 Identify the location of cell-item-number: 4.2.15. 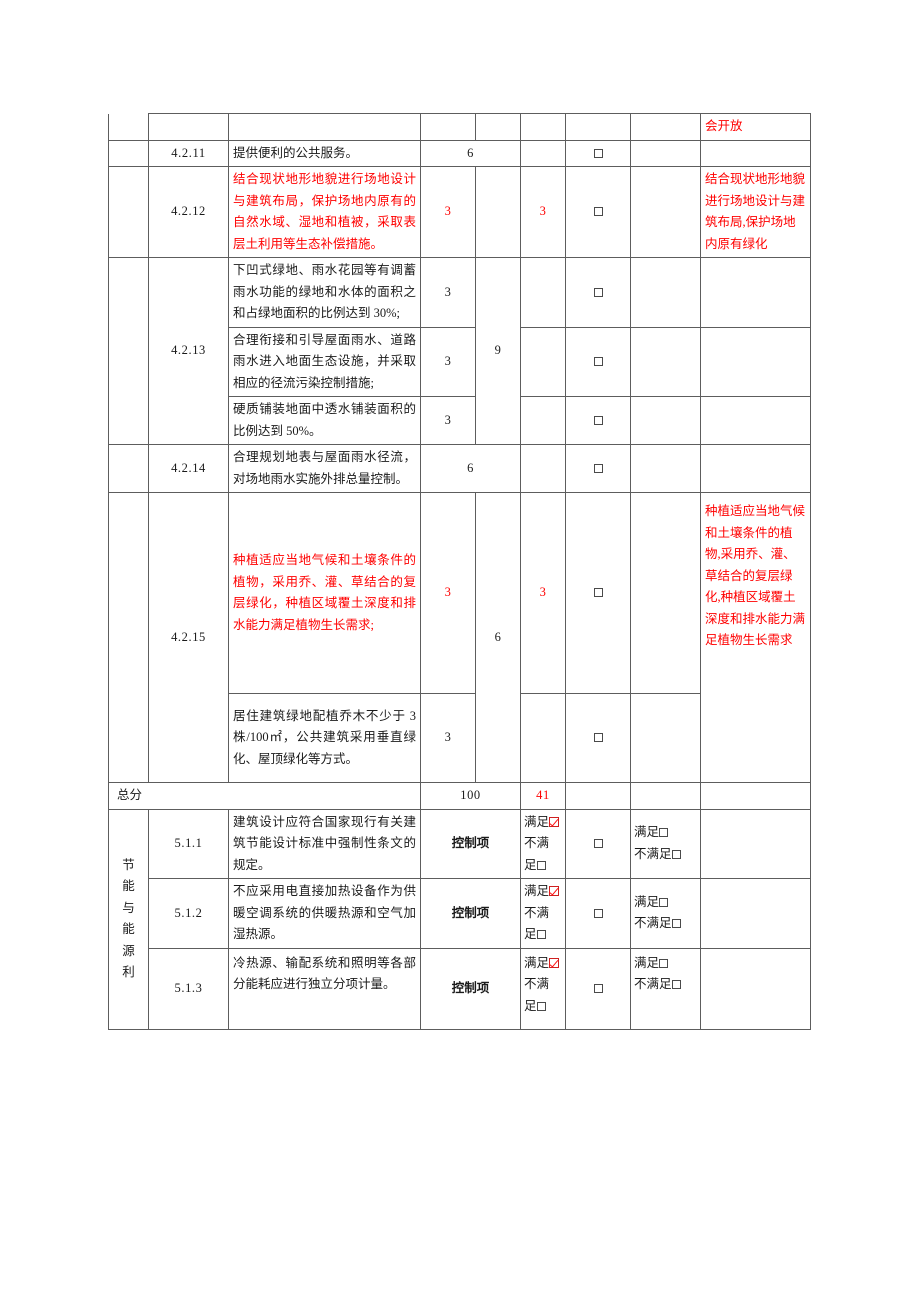
(188, 637).